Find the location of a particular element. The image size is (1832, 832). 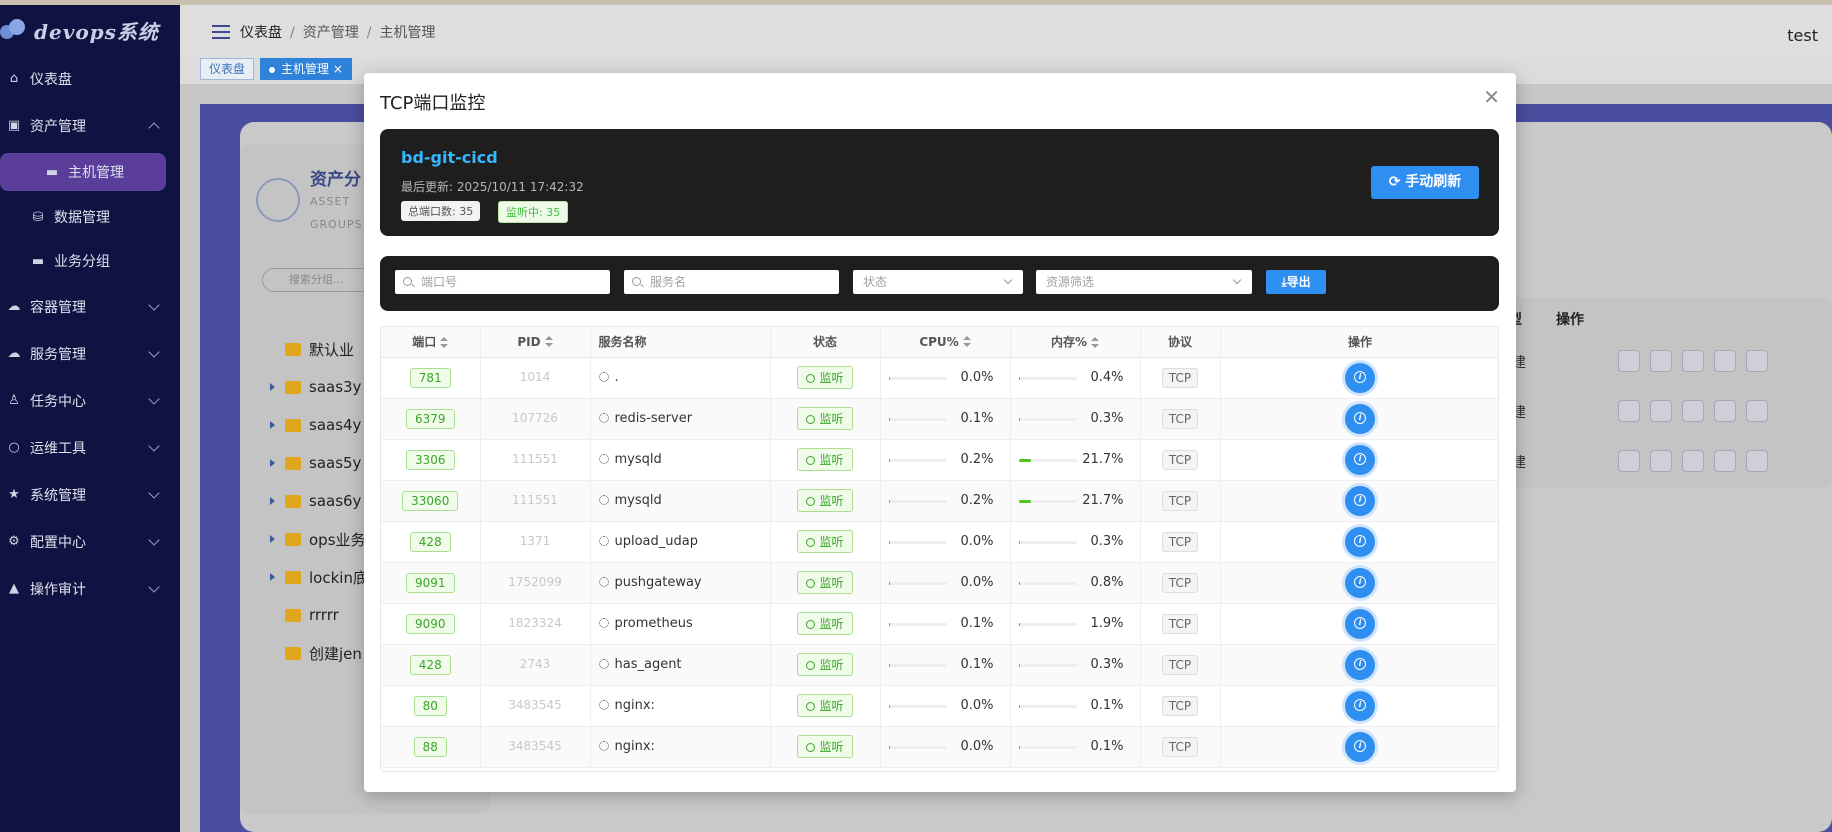

column-header-port: 端口 is located at coordinates (431, 342).